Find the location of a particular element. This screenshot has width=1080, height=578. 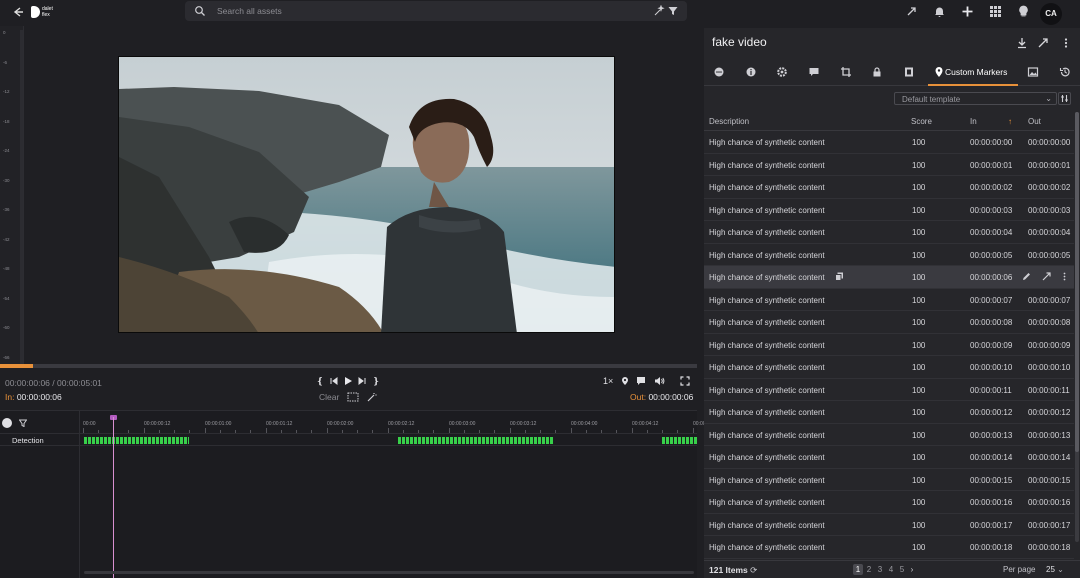

step-back-icon is located at coordinates (334, 381).